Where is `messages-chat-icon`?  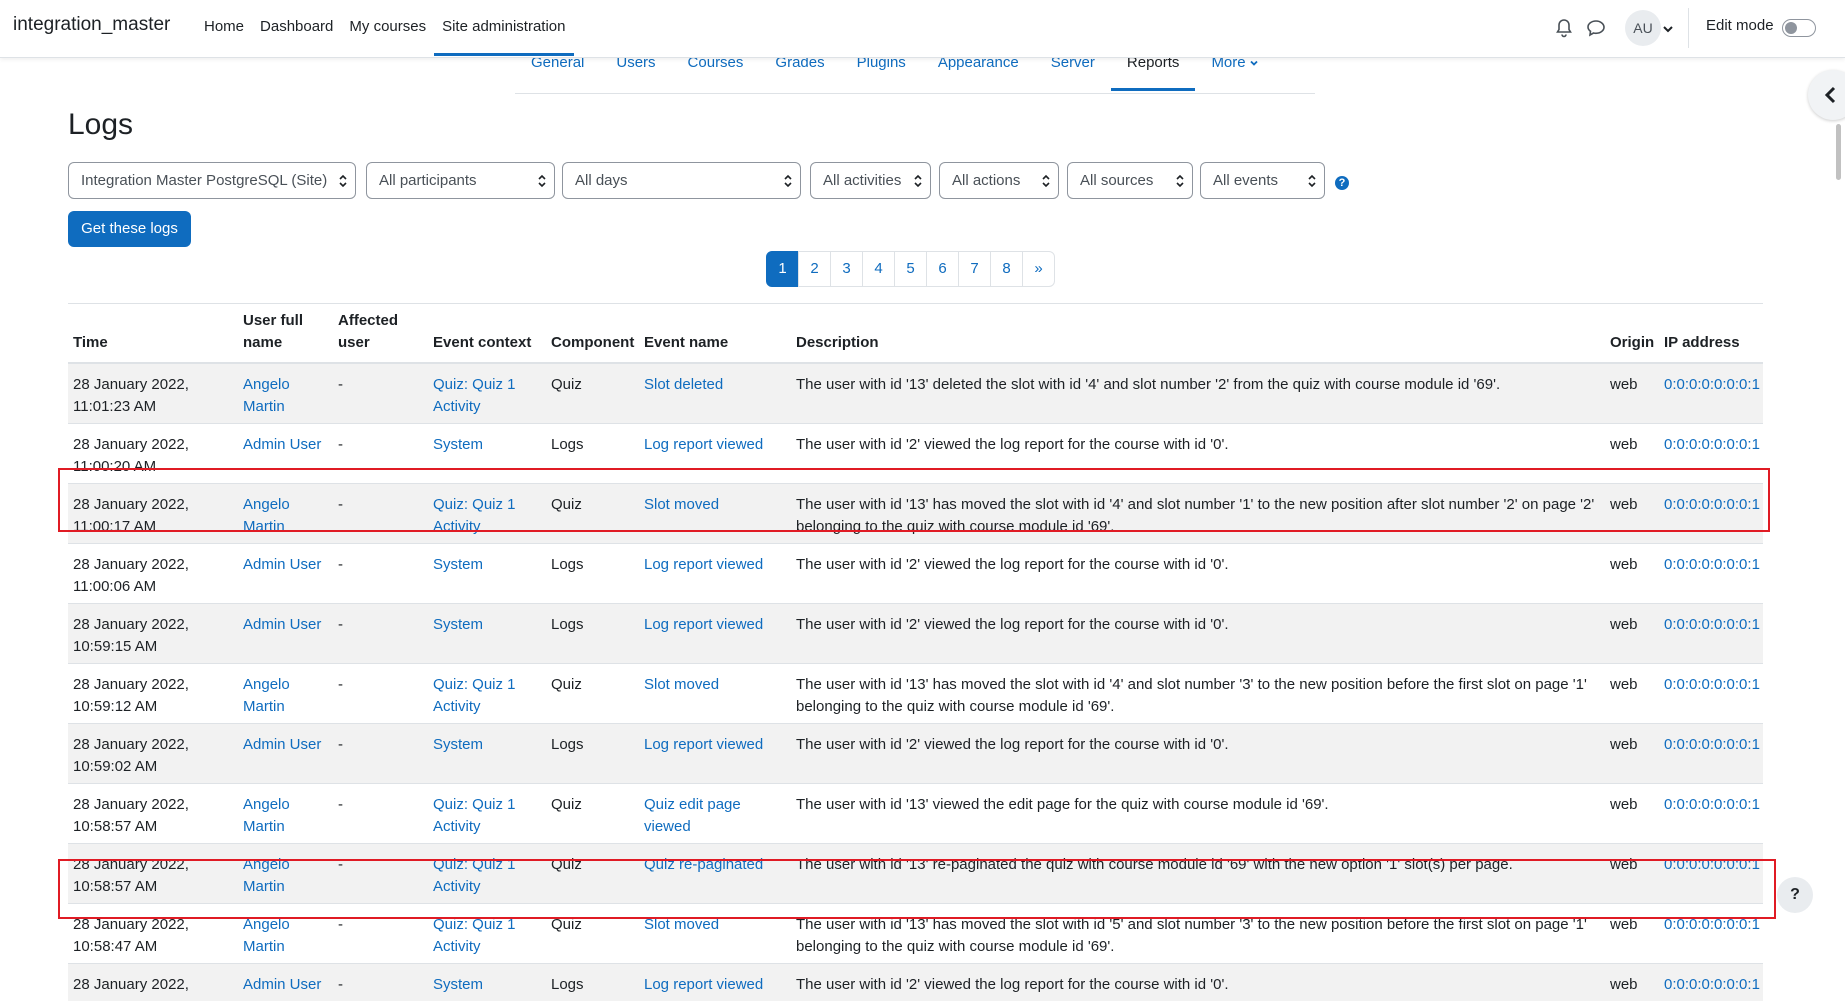
messages-chat-icon is located at coordinates (1596, 28).